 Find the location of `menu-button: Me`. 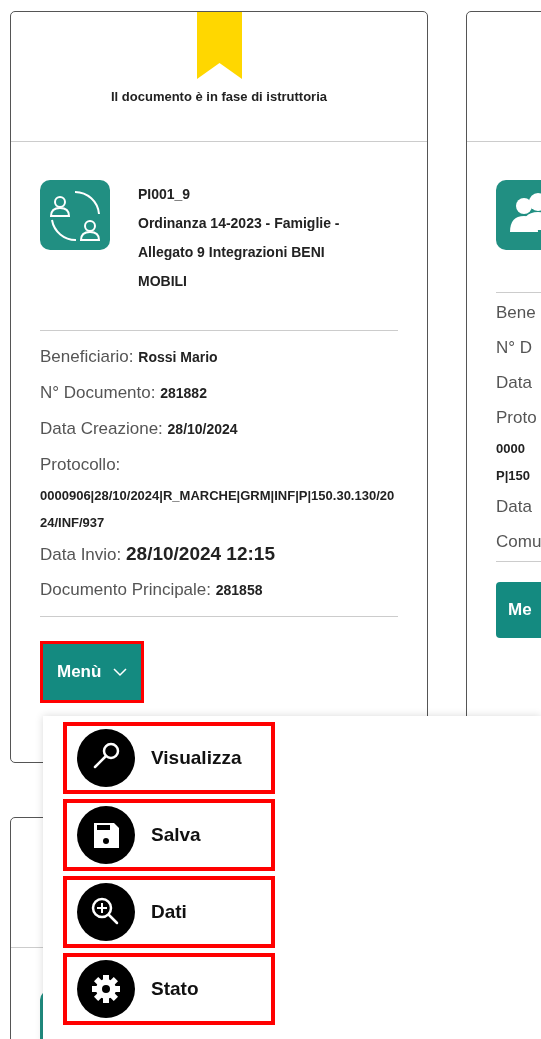

menu-button: Me is located at coordinates (518, 610).